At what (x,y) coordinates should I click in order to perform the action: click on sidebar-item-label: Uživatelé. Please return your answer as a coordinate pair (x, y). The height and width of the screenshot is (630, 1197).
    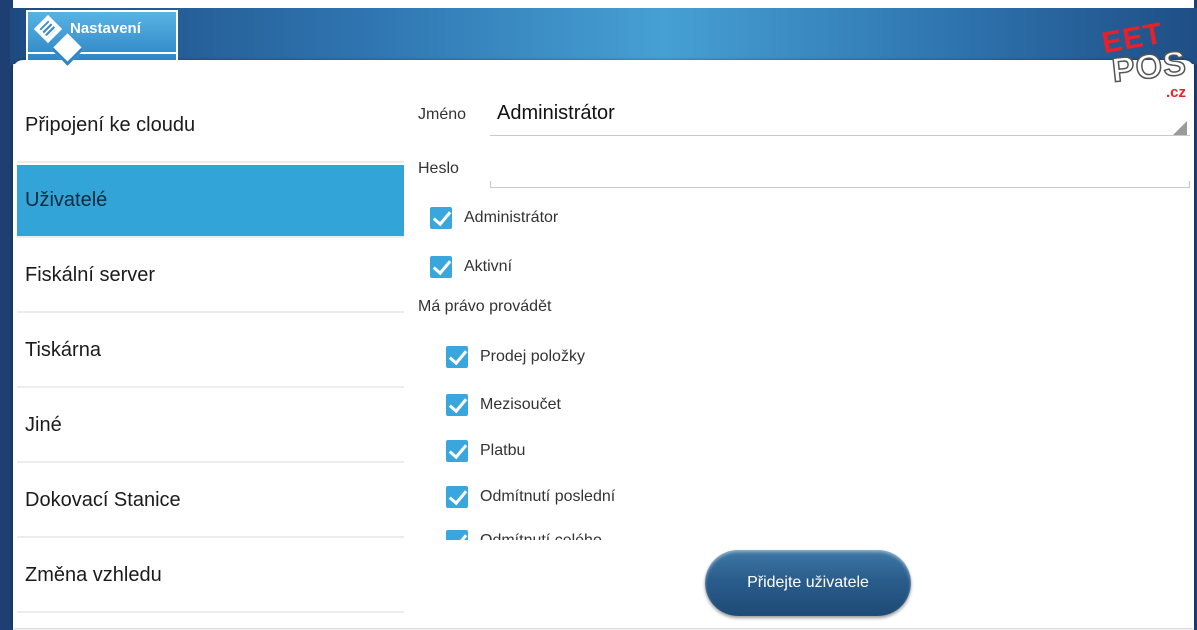
    Looking at the image, I should click on (66, 200).